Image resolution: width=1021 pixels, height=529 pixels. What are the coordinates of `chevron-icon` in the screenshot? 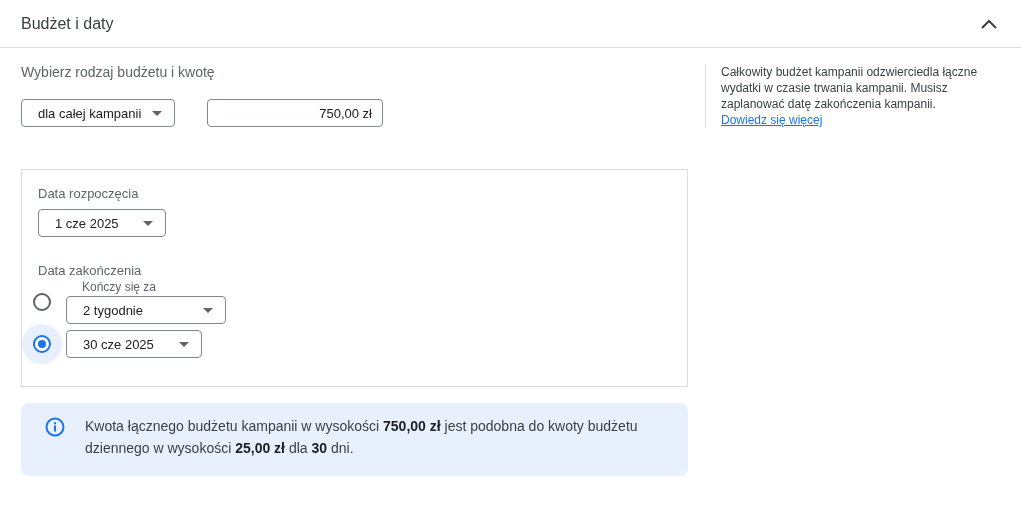 It's located at (989, 23).